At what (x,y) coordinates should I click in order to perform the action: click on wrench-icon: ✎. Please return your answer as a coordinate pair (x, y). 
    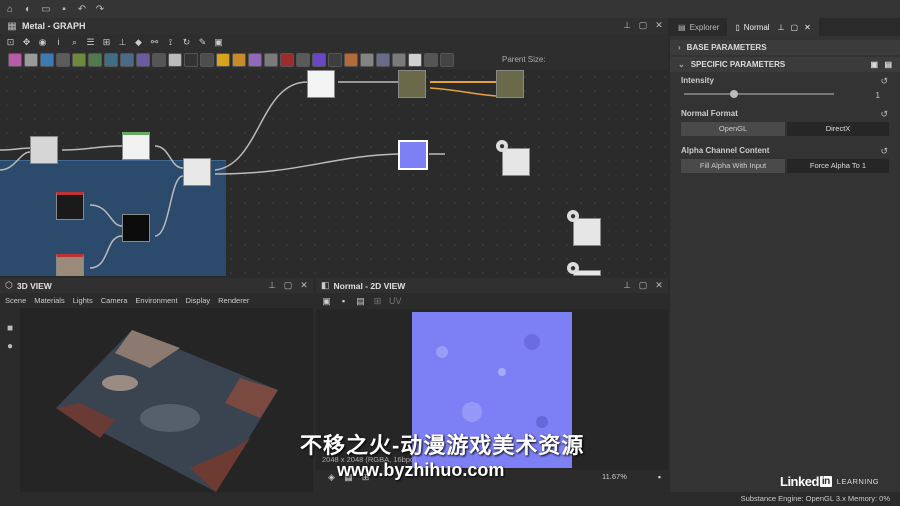
    Looking at the image, I should click on (202, 42).